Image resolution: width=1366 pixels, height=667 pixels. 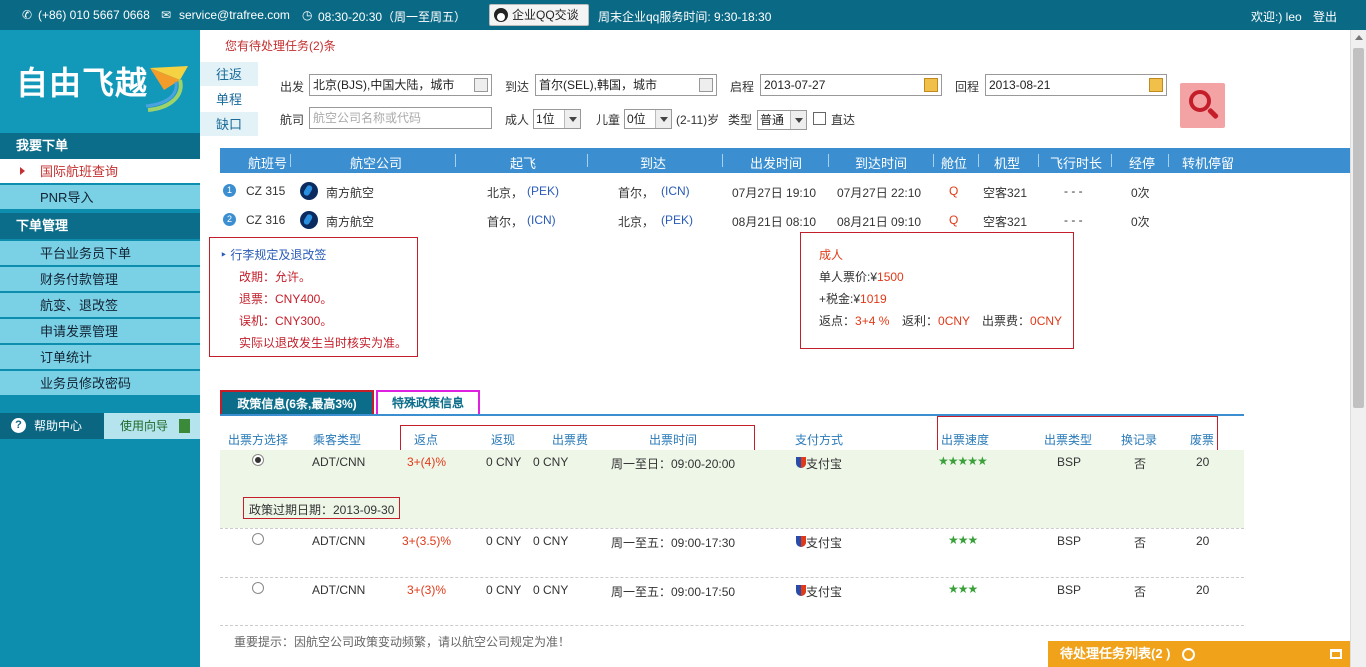 I want to click on email-link: service@trafree.com, so click(x=234, y=15).